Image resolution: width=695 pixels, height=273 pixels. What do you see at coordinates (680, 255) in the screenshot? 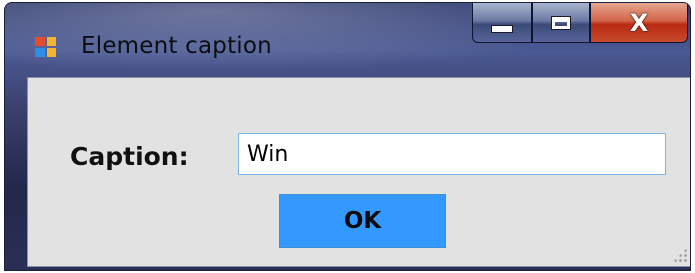
I see `resize-grip-icon` at bounding box center [680, 255].